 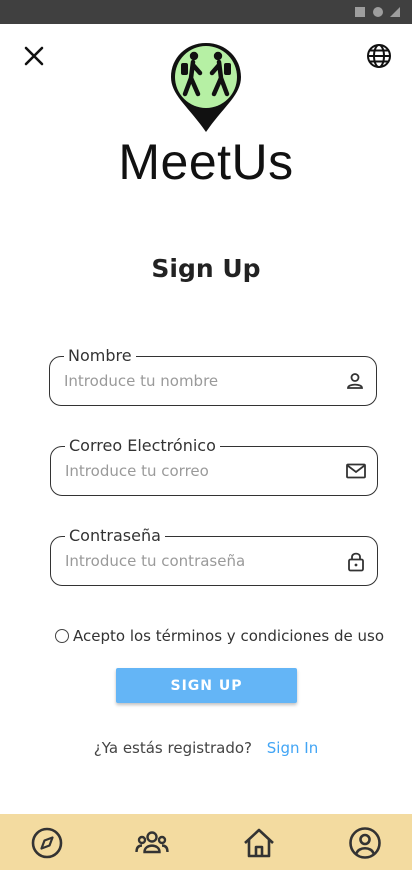 I want to click on language-button, so click(x=379, y=56).